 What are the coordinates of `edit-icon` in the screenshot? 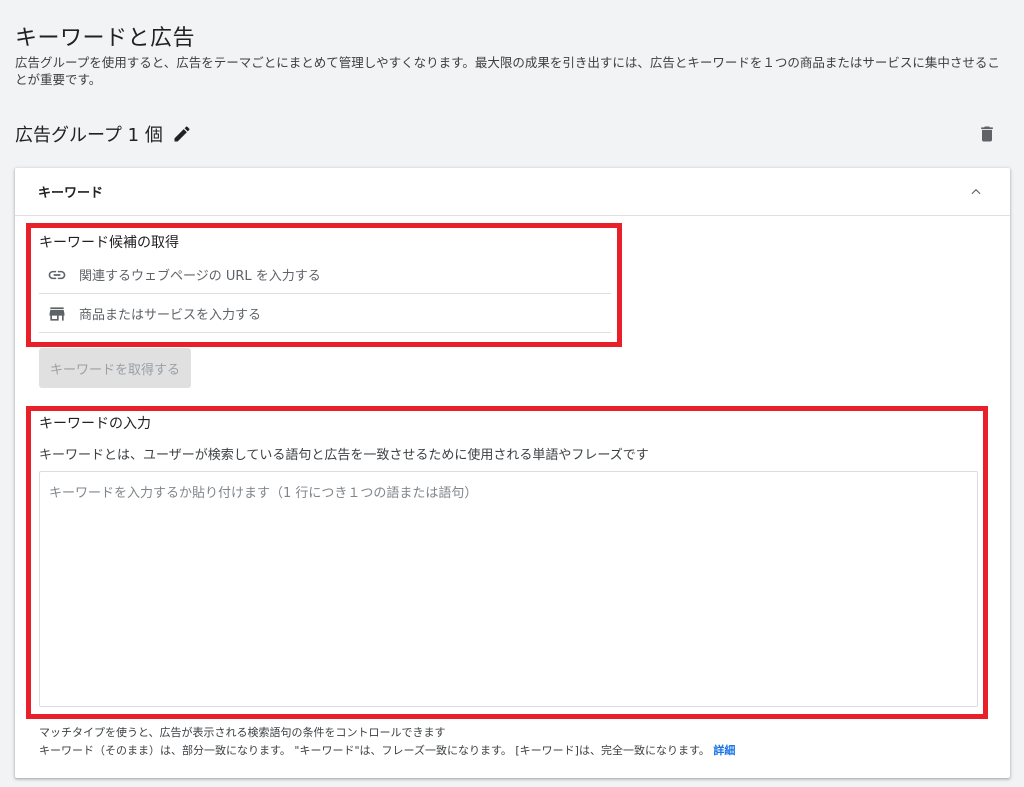 It's located at (182, 134).